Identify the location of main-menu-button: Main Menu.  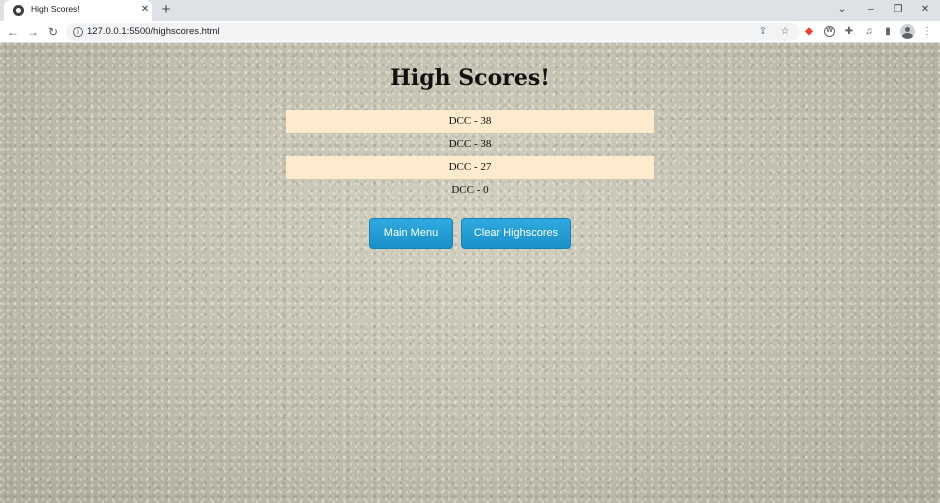
(411, 233).